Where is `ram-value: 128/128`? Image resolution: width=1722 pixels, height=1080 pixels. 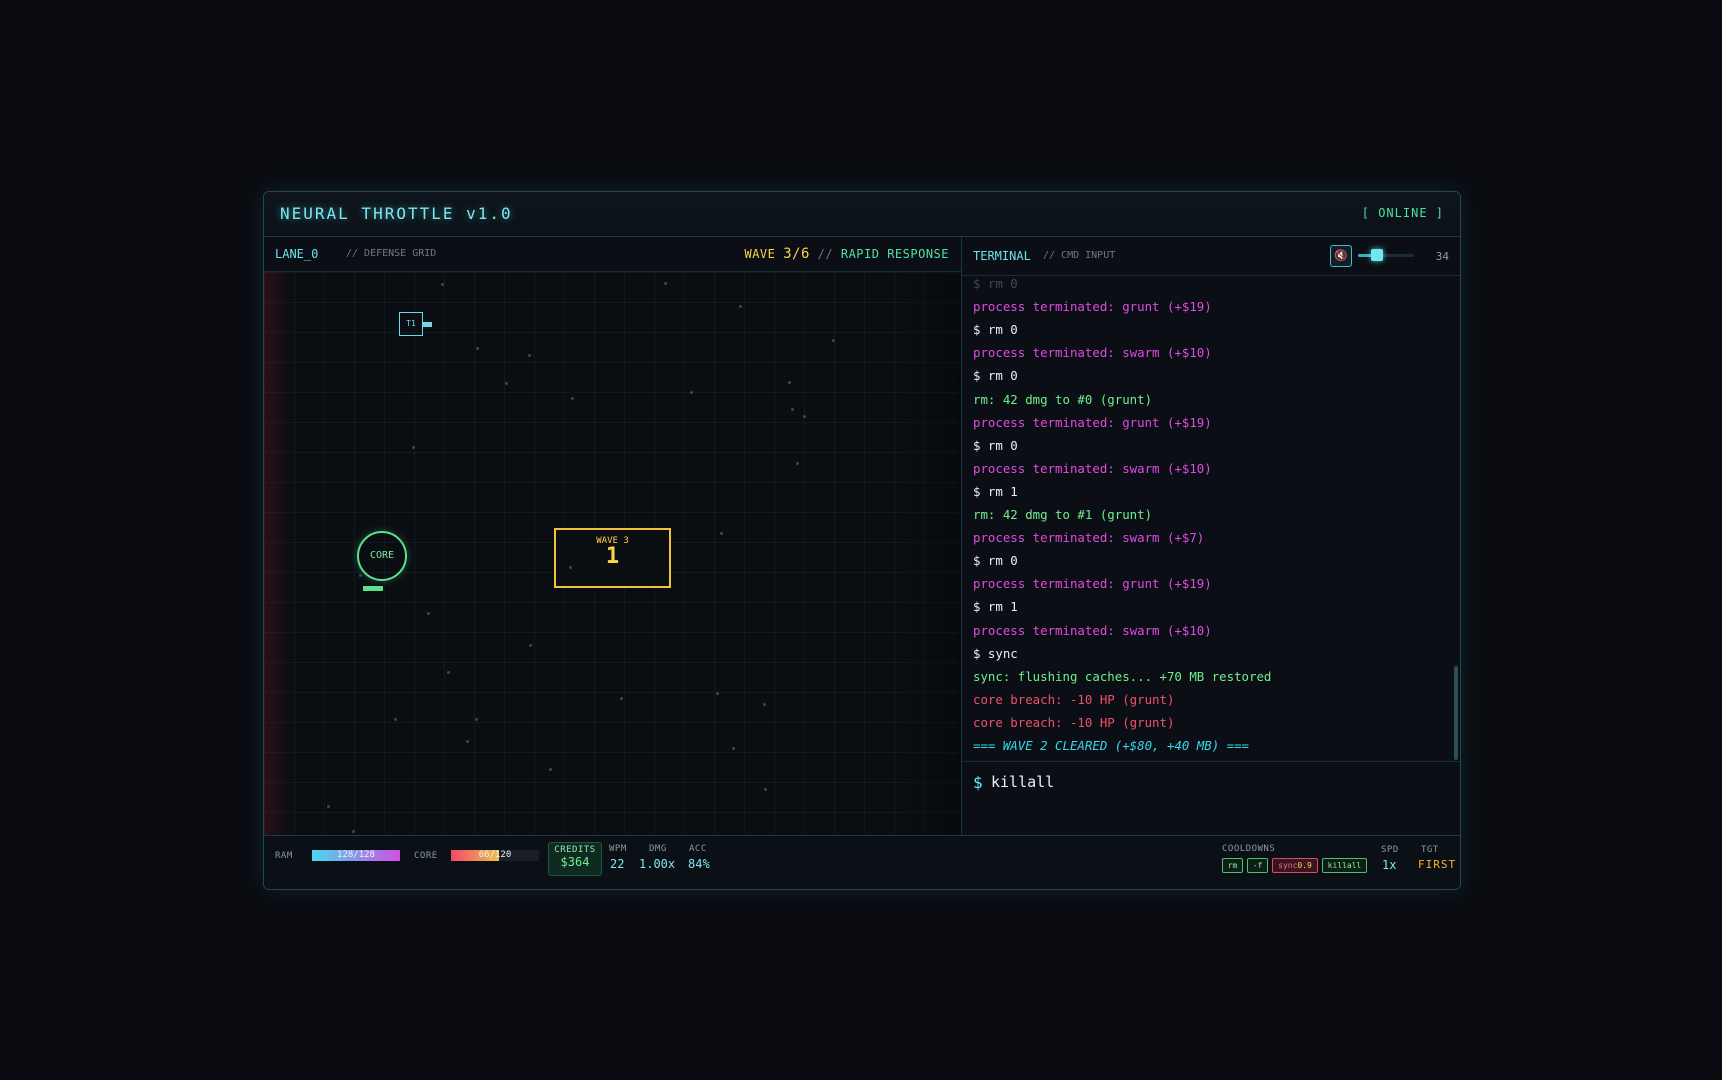
ram-value: 128/128 is located at coordinates (356, 855).